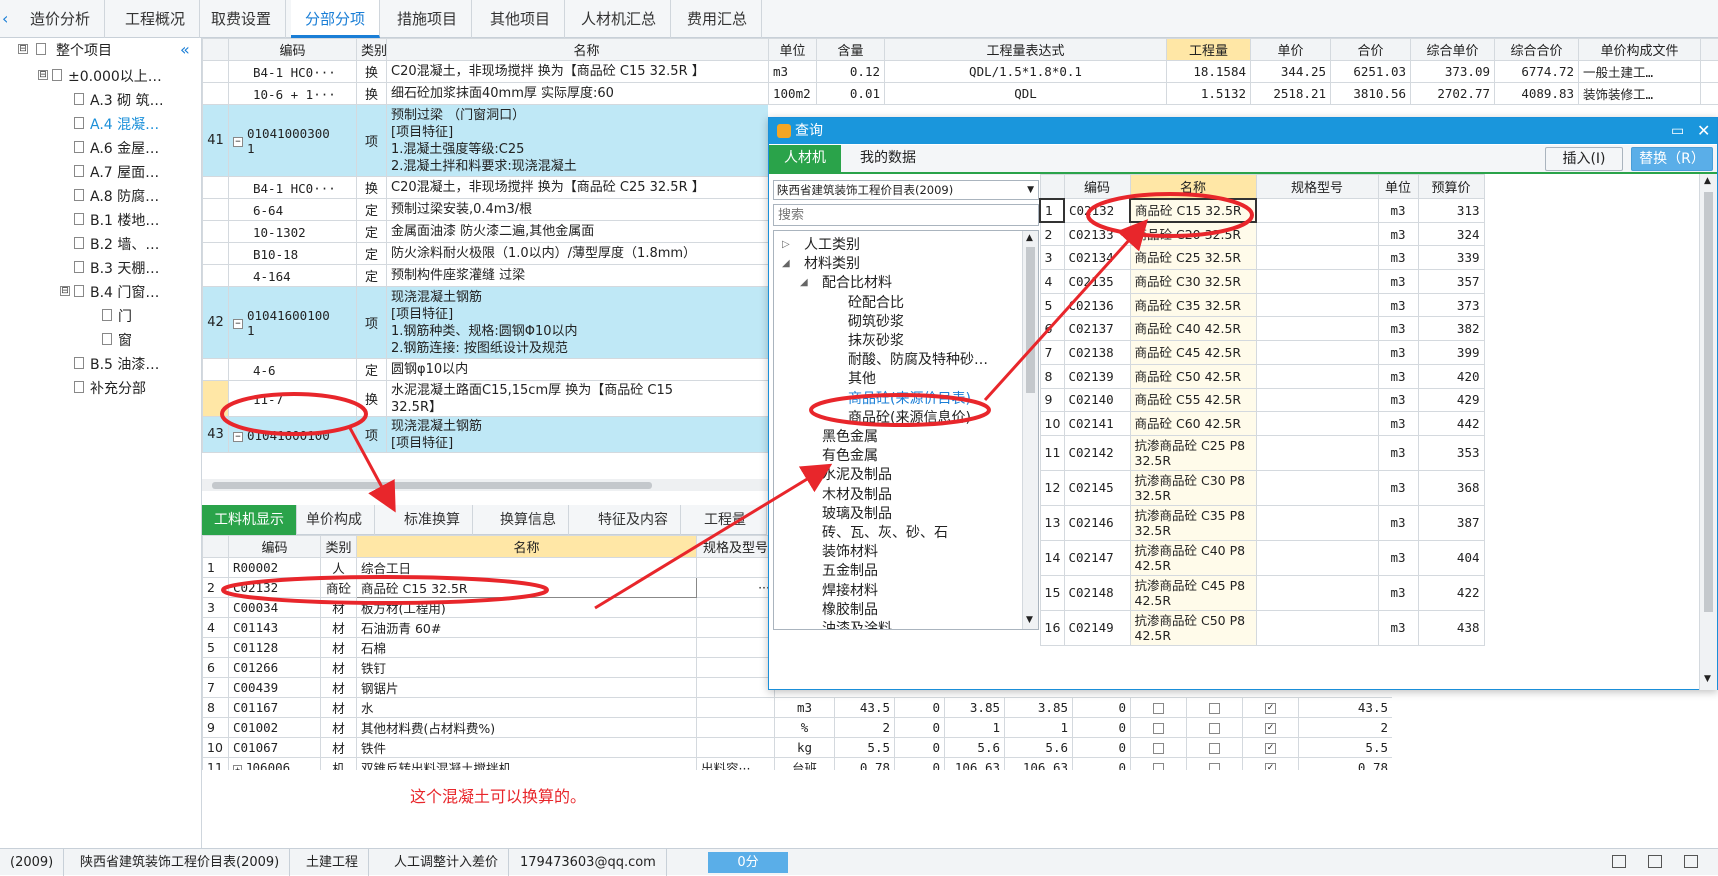 The image size is (1718, 876). I want to click on header-right-4: 单价, so click(1291, 50).